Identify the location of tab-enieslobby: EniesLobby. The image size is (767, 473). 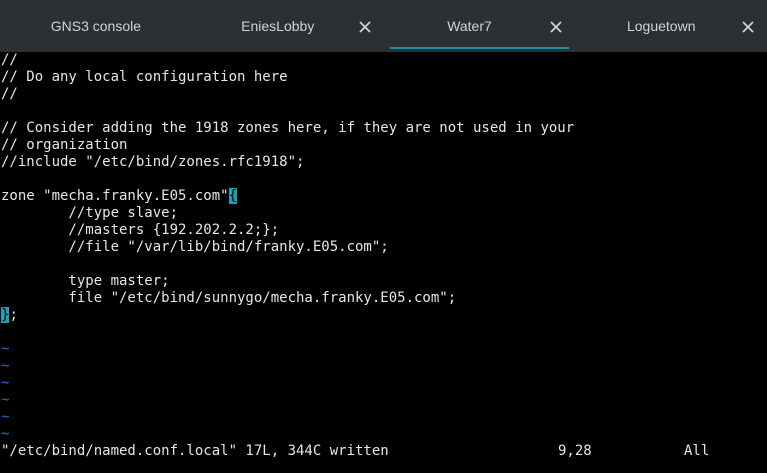
(288, 26).